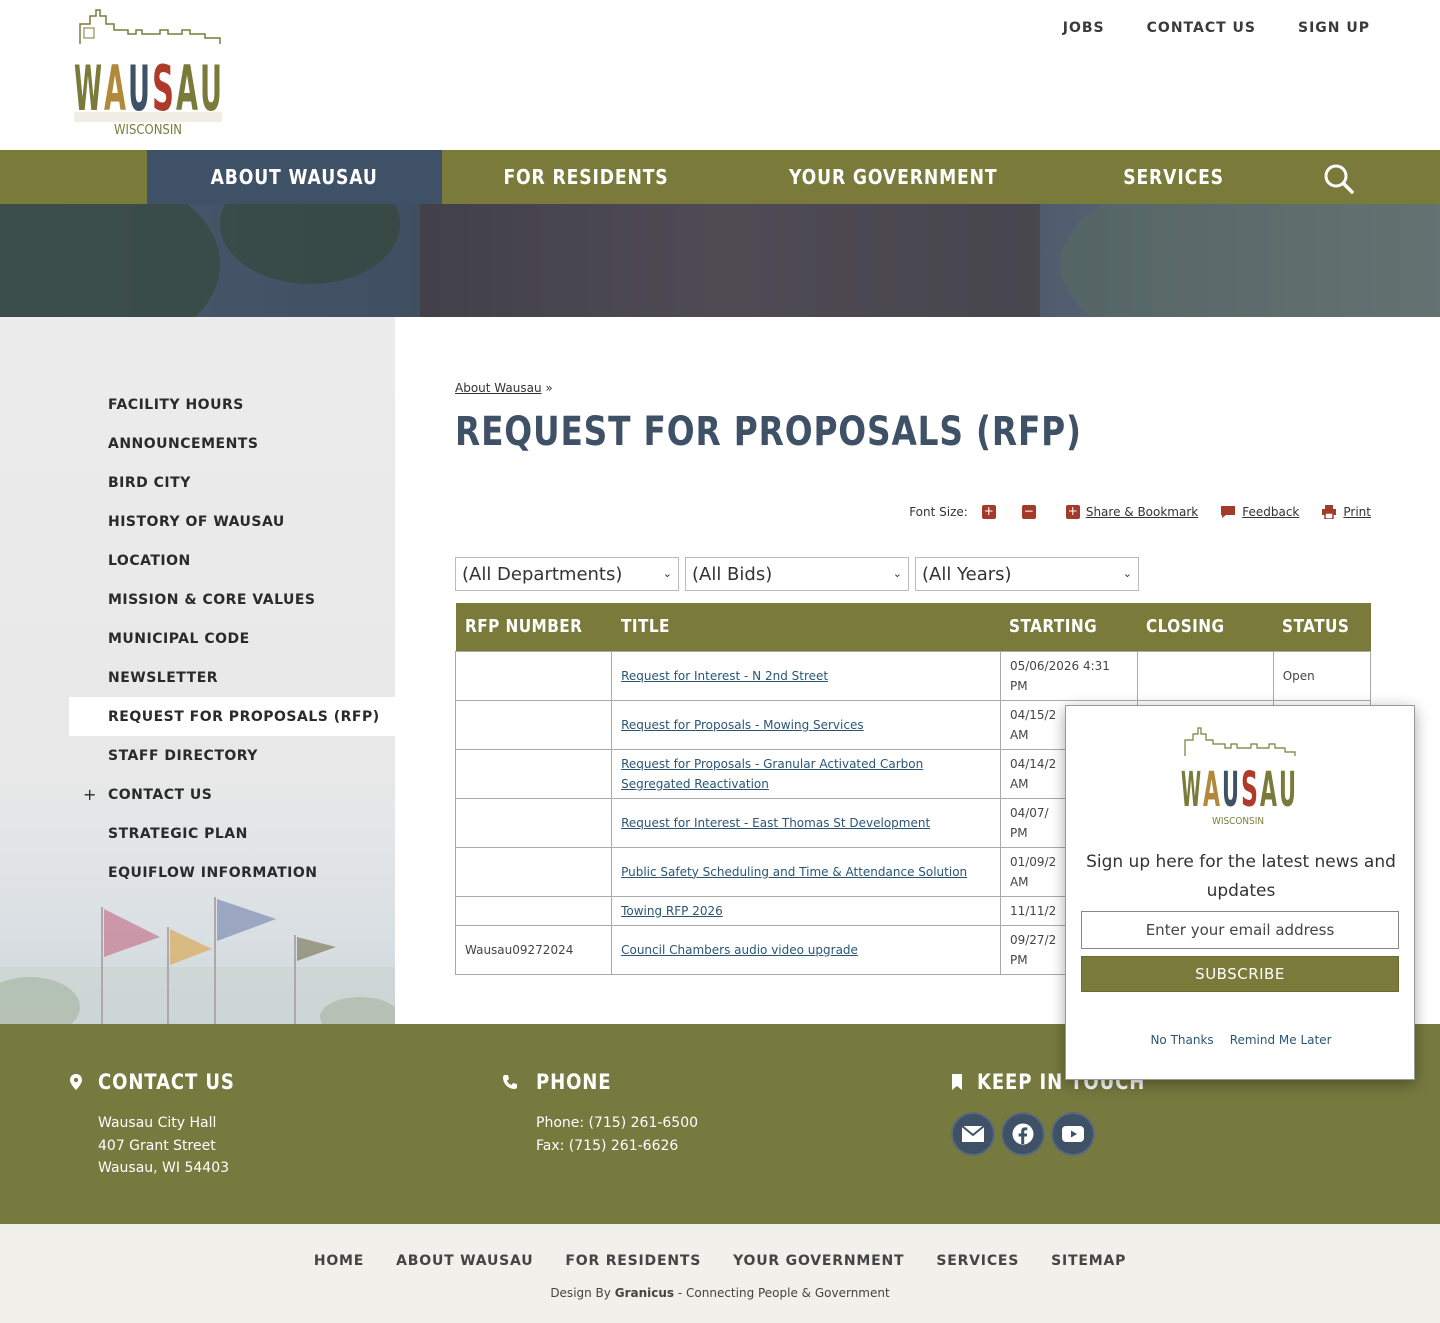 This screenshot has height=1323, width=1440. I want to click on years-select: (All Years) ⌄, so click(1027, 574).